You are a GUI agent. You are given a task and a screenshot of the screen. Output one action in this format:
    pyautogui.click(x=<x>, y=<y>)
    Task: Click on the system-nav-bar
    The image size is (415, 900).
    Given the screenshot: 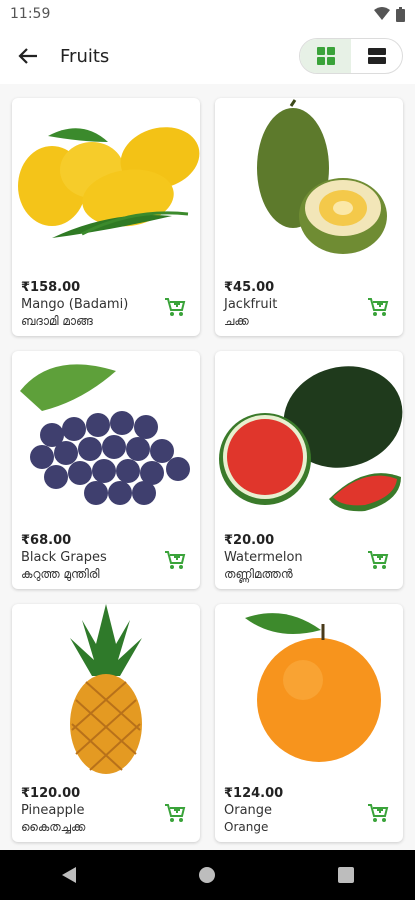 What is the action you would take?
    pyautogui.click(x=207, y=875)
    